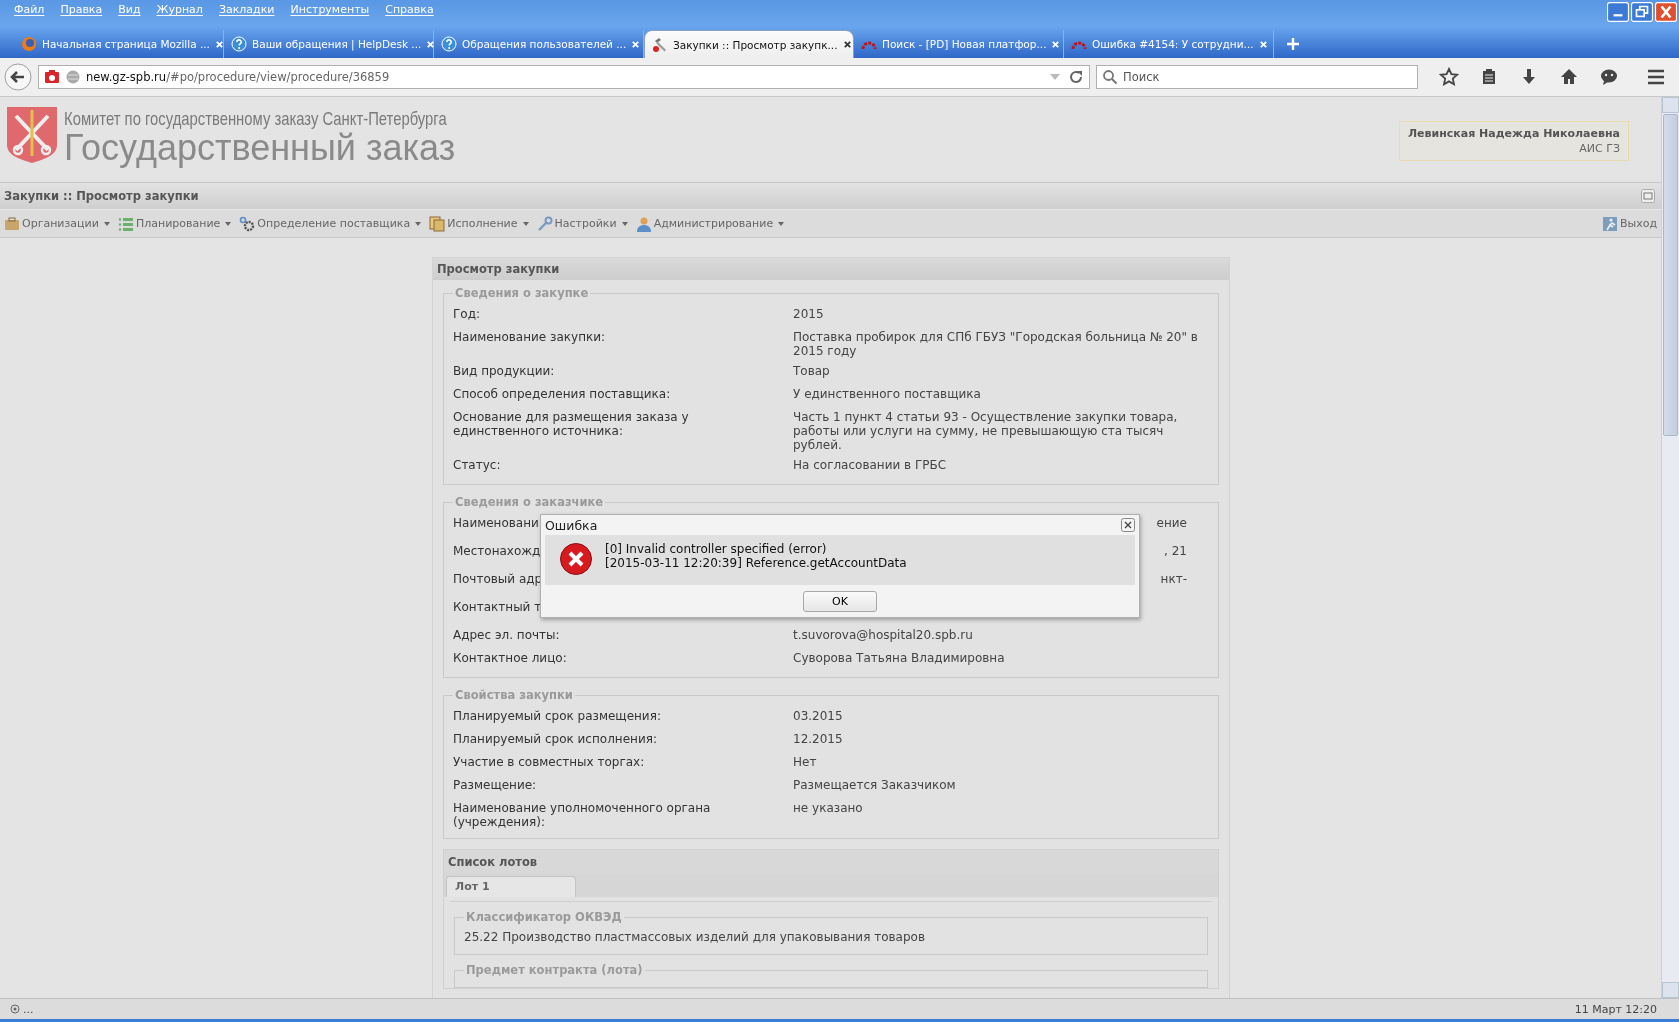  What do you see at coordinates (437, 223) in the screenshot?
I see `documents-icon` at bounding box center [437, 223].